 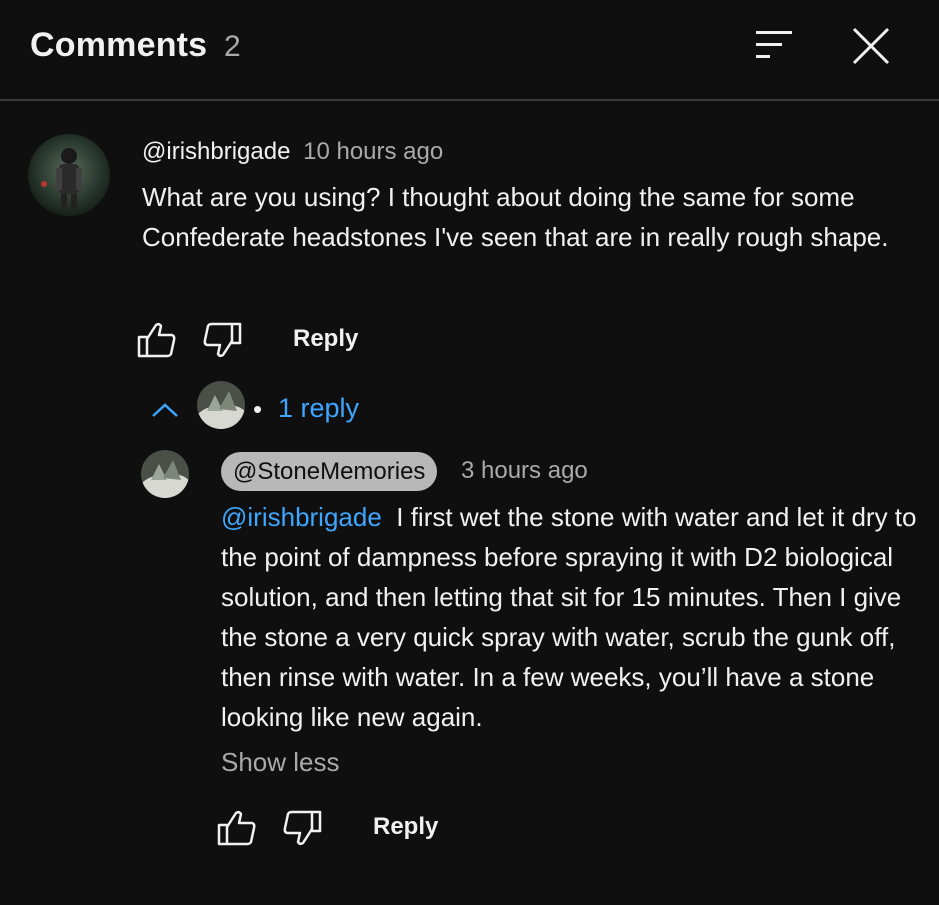 I want to click on chevron-up-icon, so click(x=165, y=410).